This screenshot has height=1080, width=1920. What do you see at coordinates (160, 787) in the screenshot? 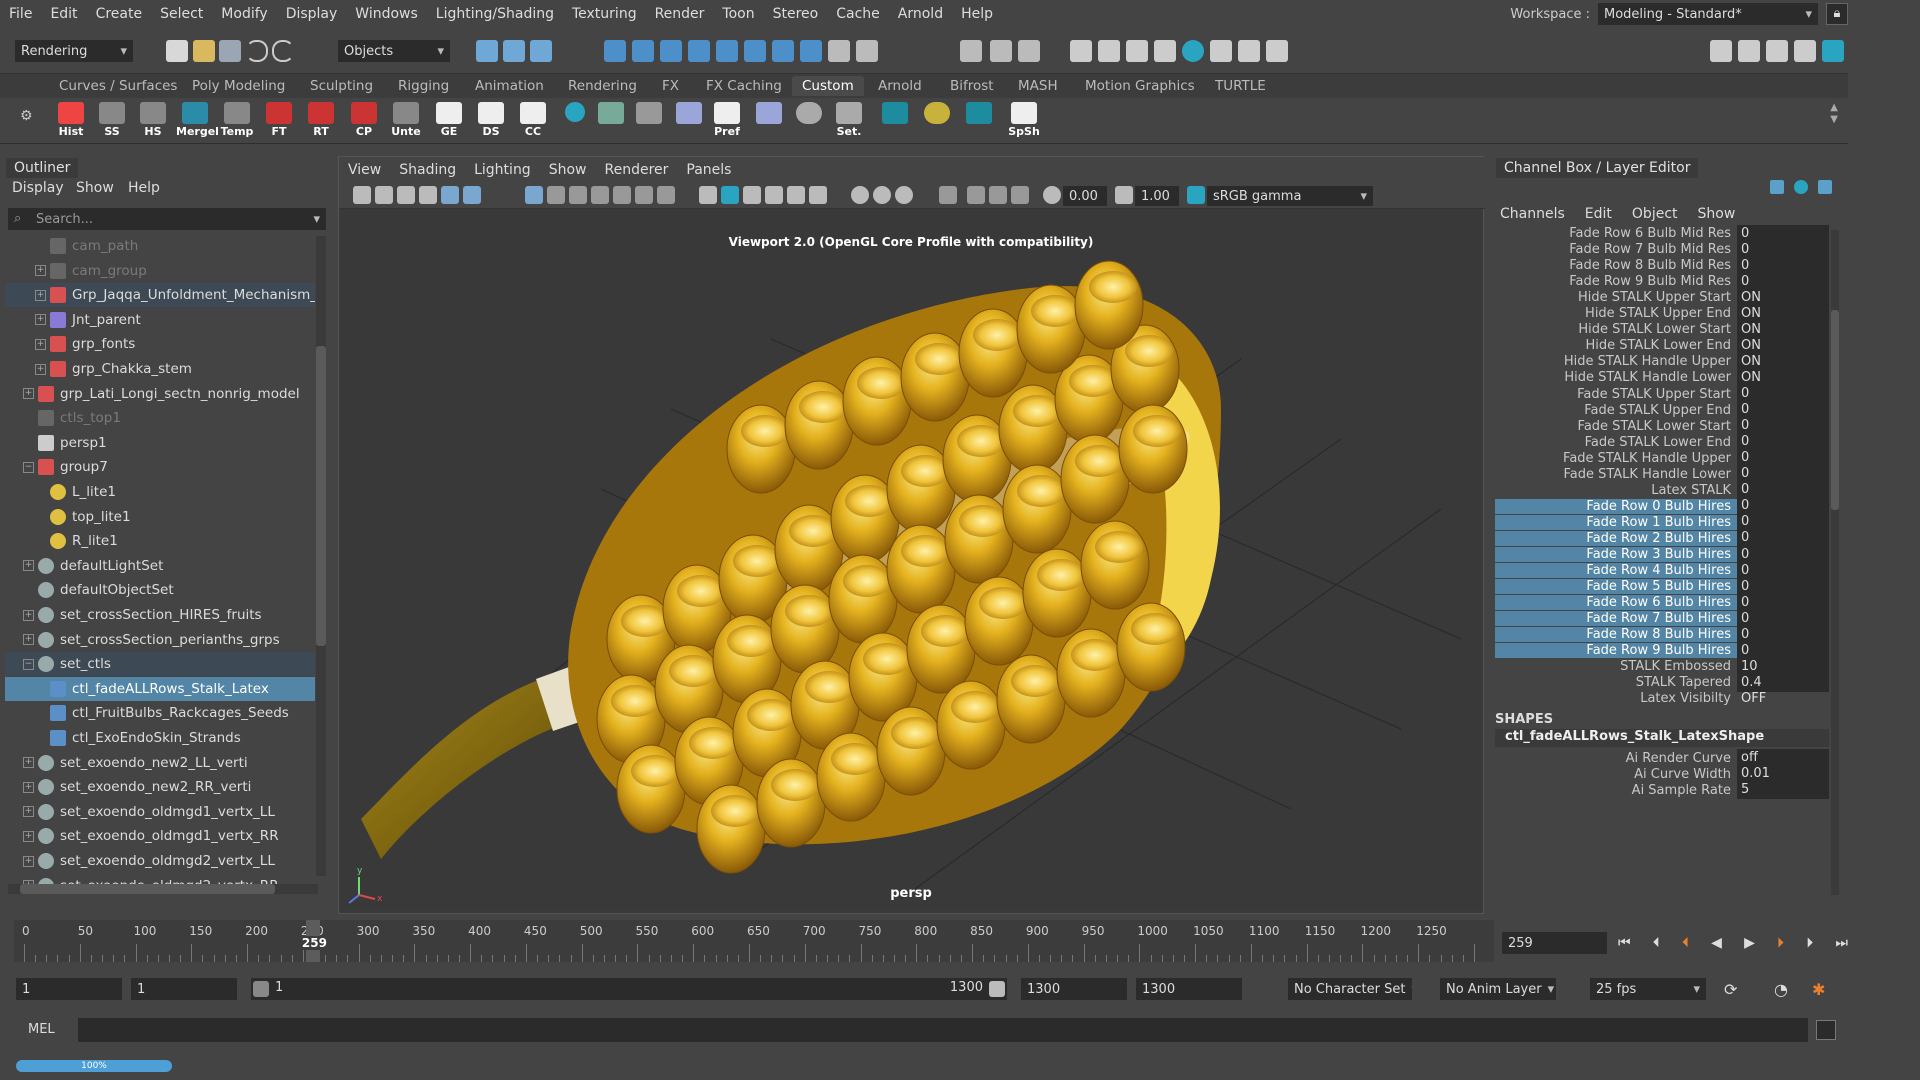
I see `outliner-item: + set_exoendo_new2_RR_verti` at bounding box center [160, 787].